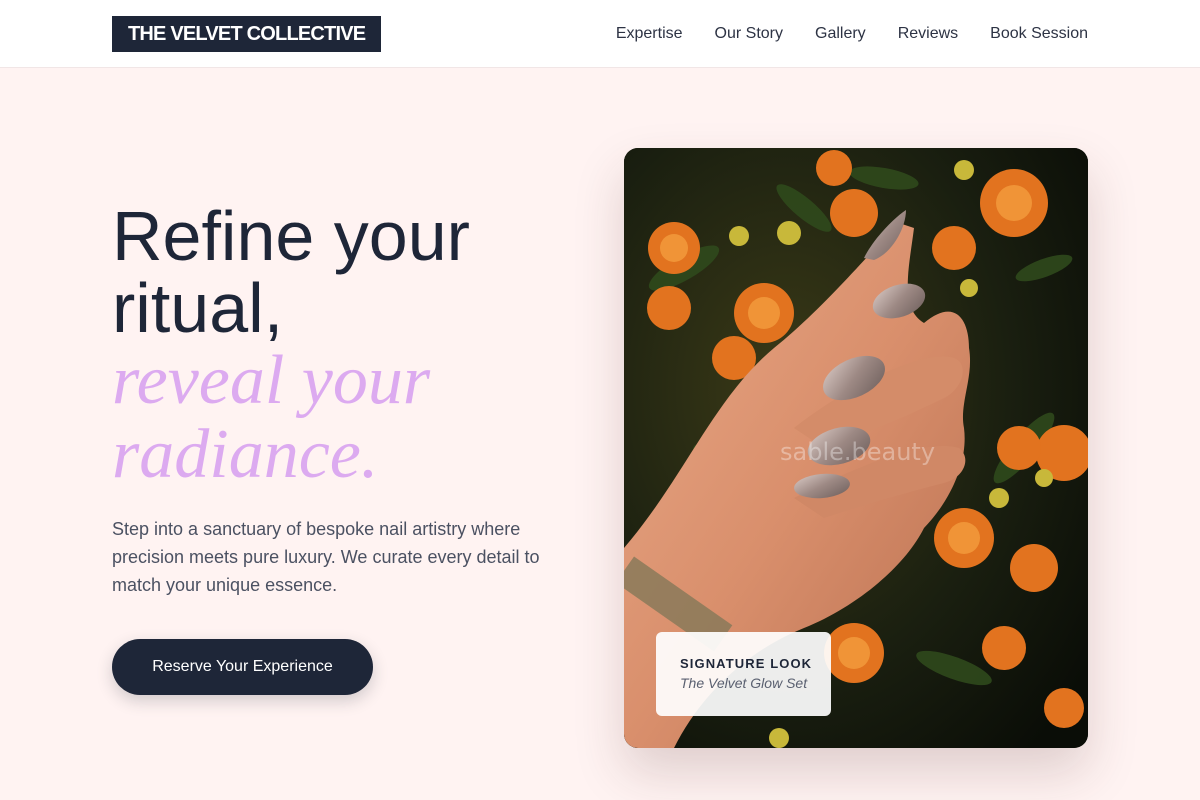 The width and height of the screenshot is (1200, 800). Describe the element at coordinates (858, 452) in the screenshot. I see `photo-watermark: sable.beauty` at that location.